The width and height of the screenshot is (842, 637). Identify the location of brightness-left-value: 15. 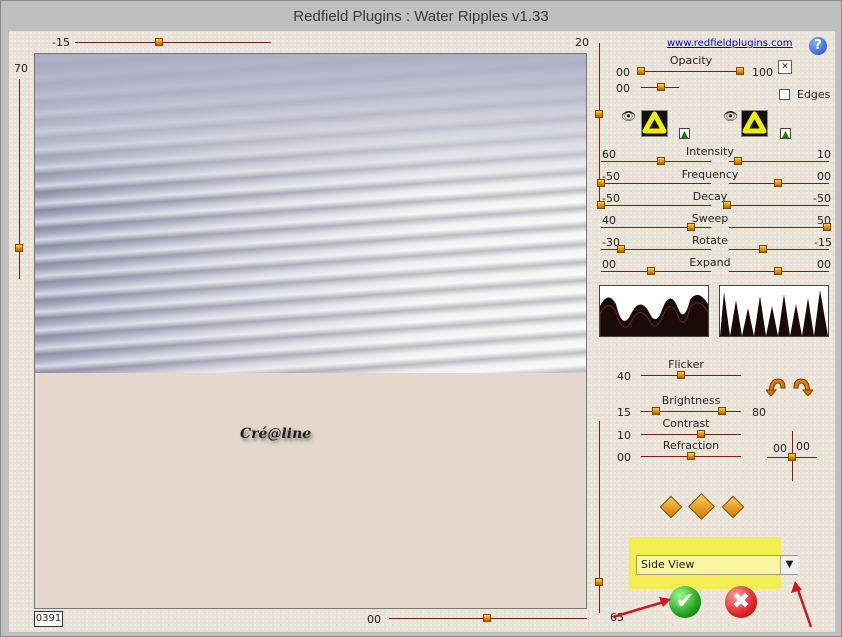
(624, 412).